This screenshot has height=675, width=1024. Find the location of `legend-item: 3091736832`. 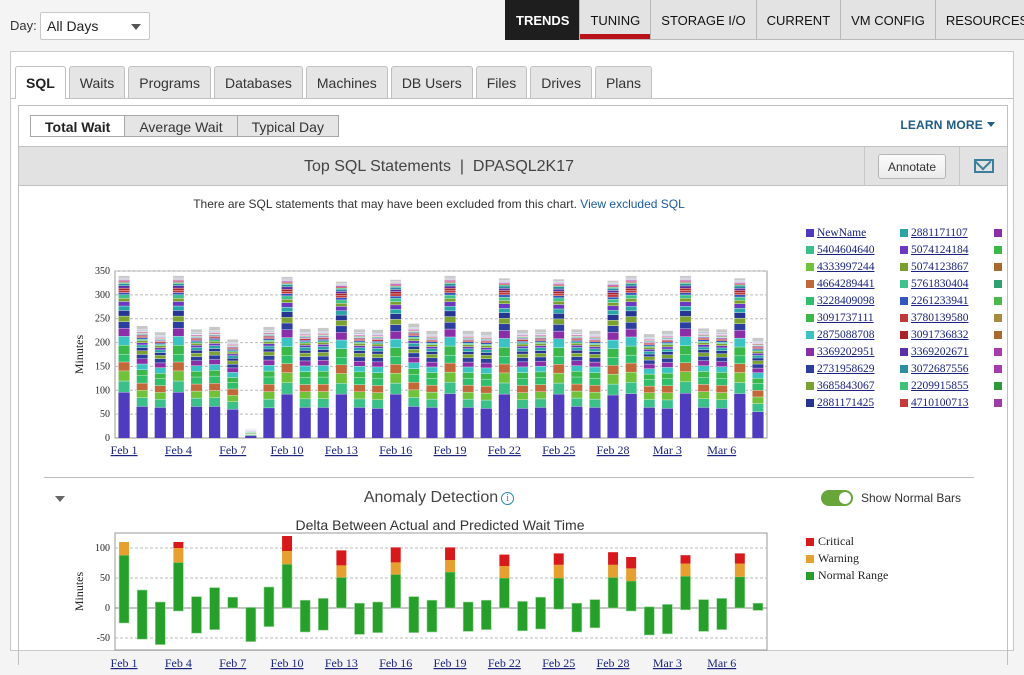

legend-item: 3091736832 is located at coordinates (947, 335).